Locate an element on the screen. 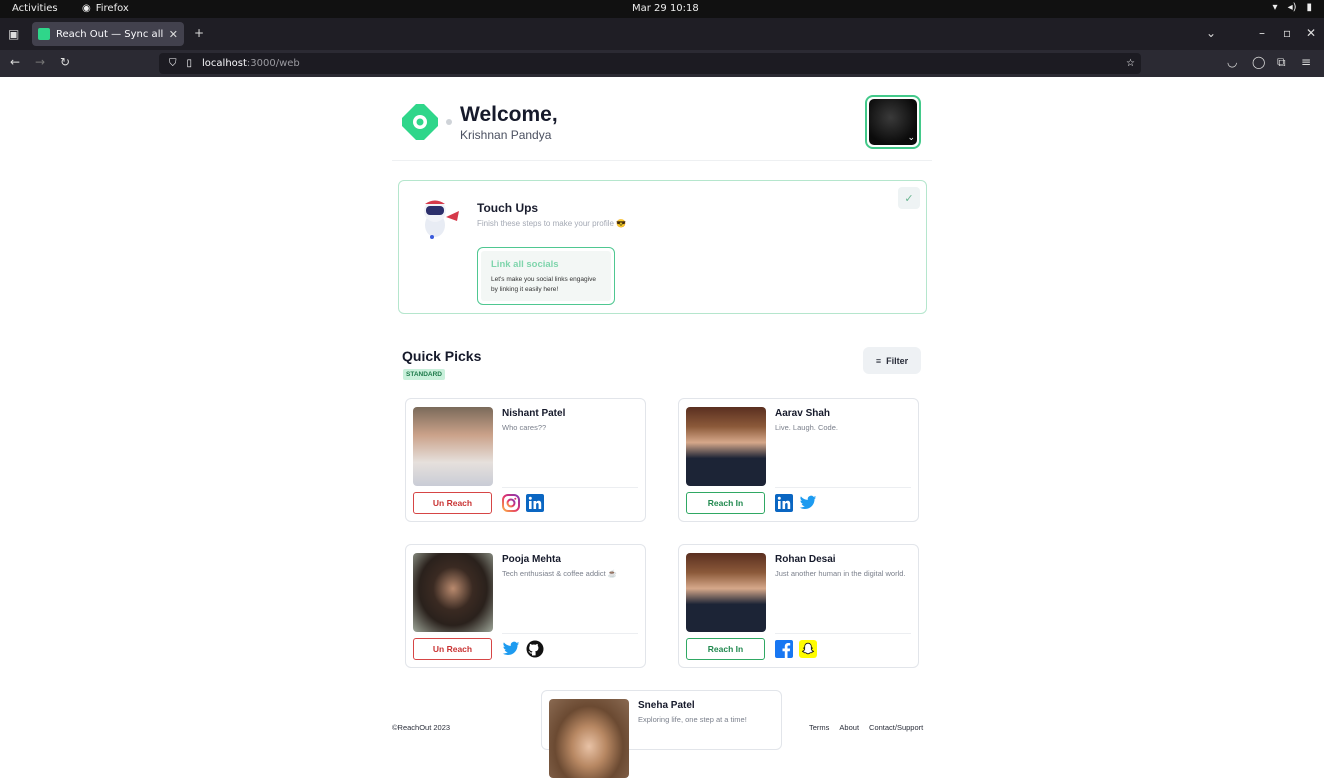 The height and width of the screenshot is (778, 1324). url-host: localhost is located at coordinates (224, 63).